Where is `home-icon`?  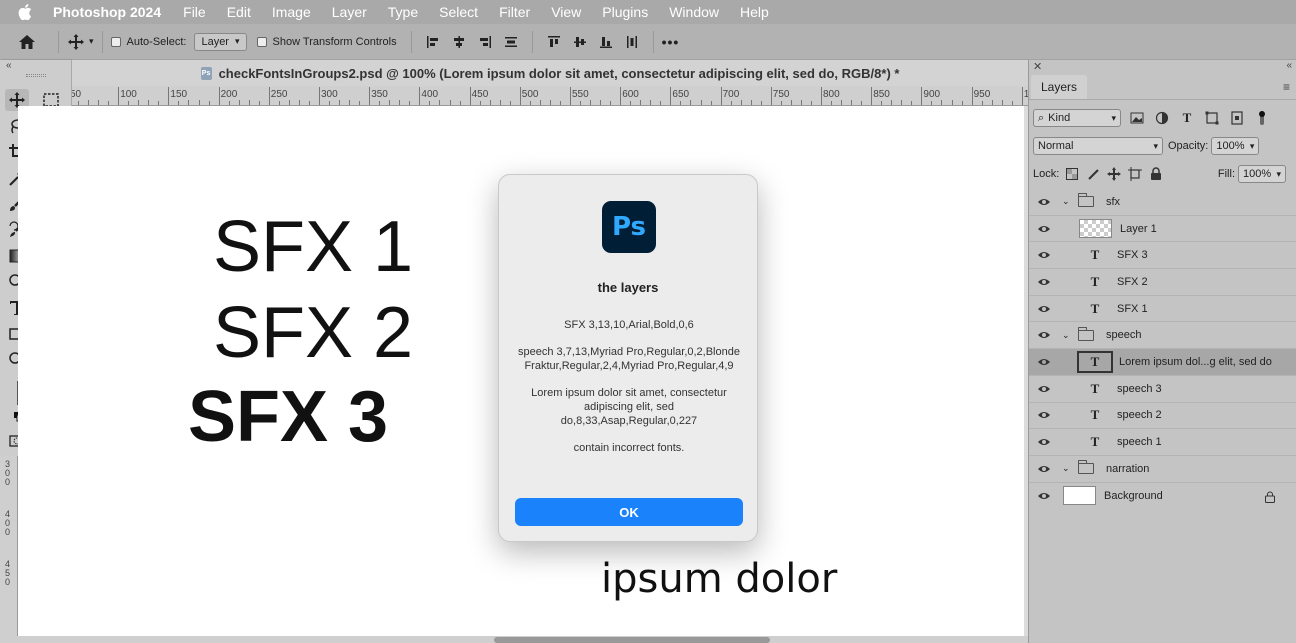
home-icon is located at coordinates (27, 42).